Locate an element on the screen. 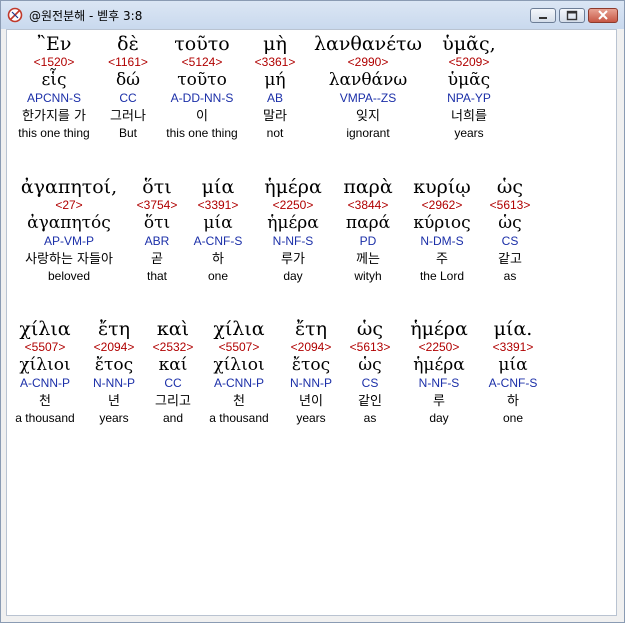 The height and width of the screenshot is (623, 625). korean-gloss: 이 is located at coordinates (202, 116).